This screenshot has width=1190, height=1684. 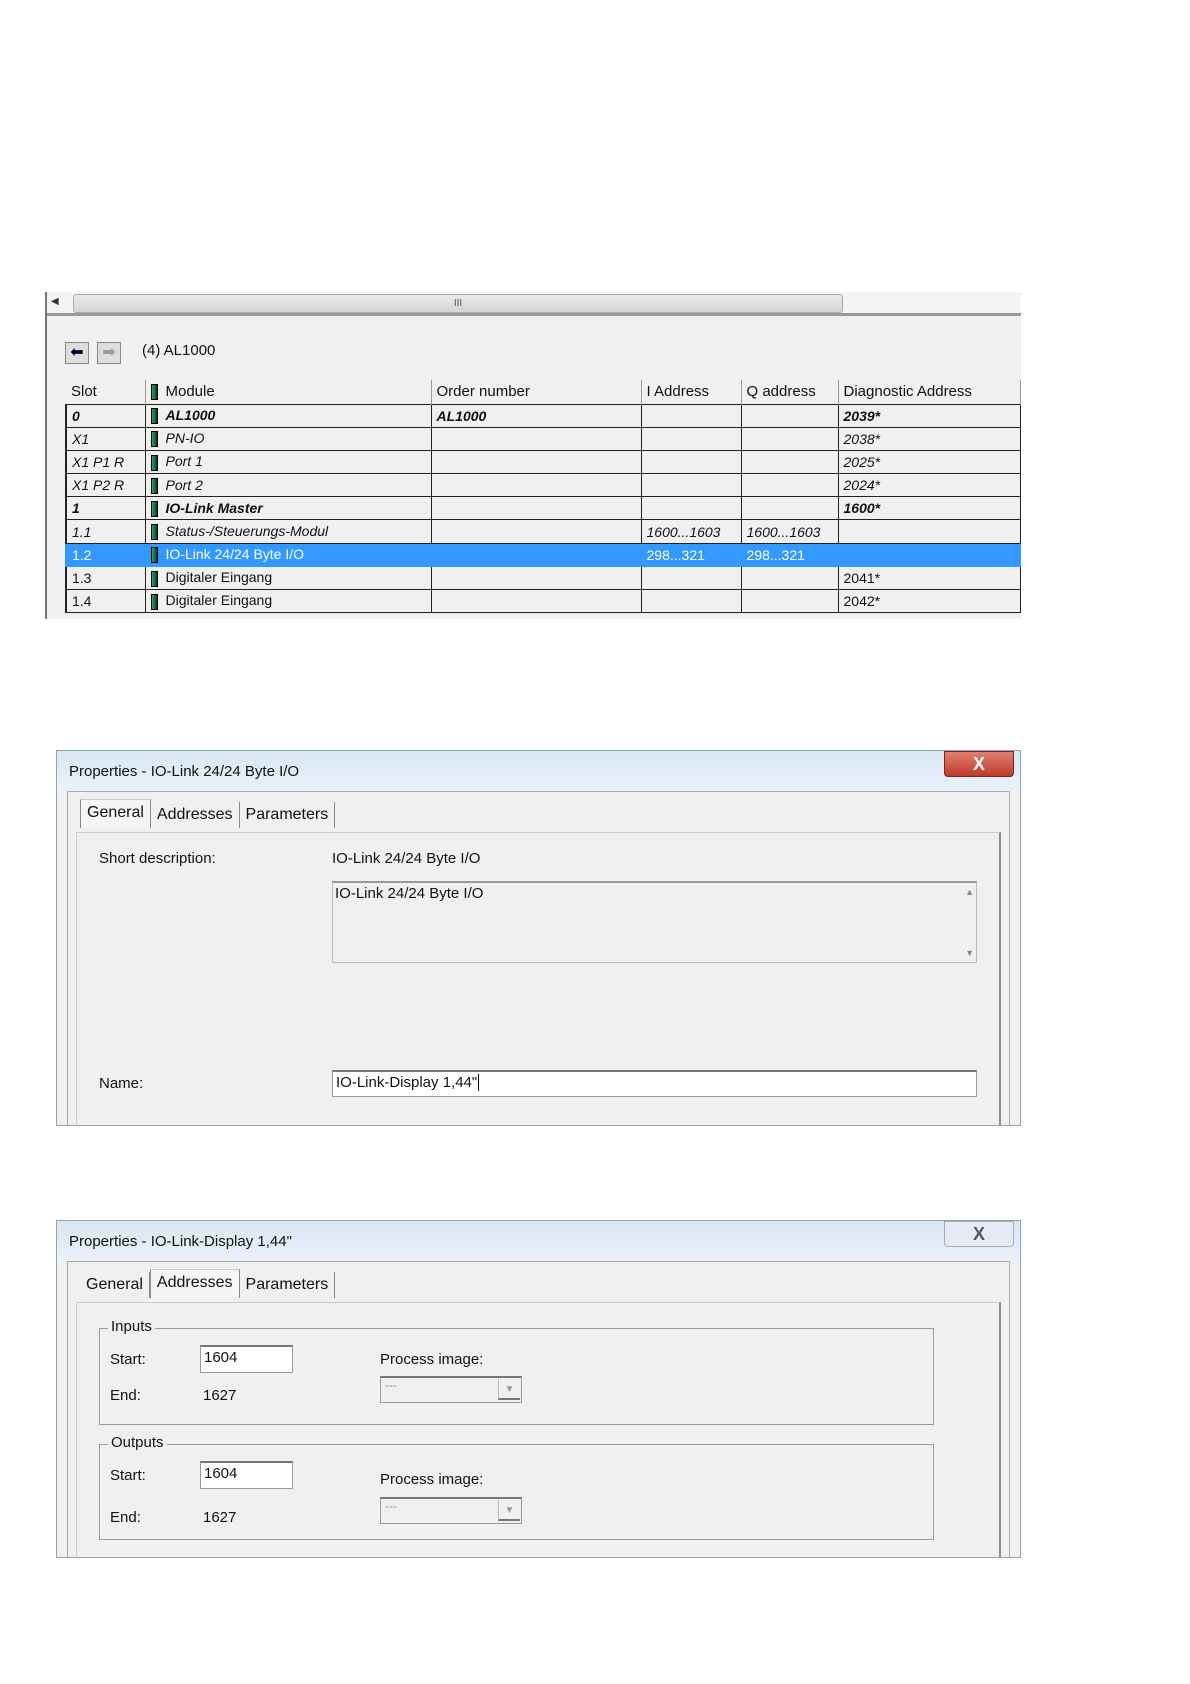 I want to click on inputs-legend: Inputs, so click(x=131, y=1326).